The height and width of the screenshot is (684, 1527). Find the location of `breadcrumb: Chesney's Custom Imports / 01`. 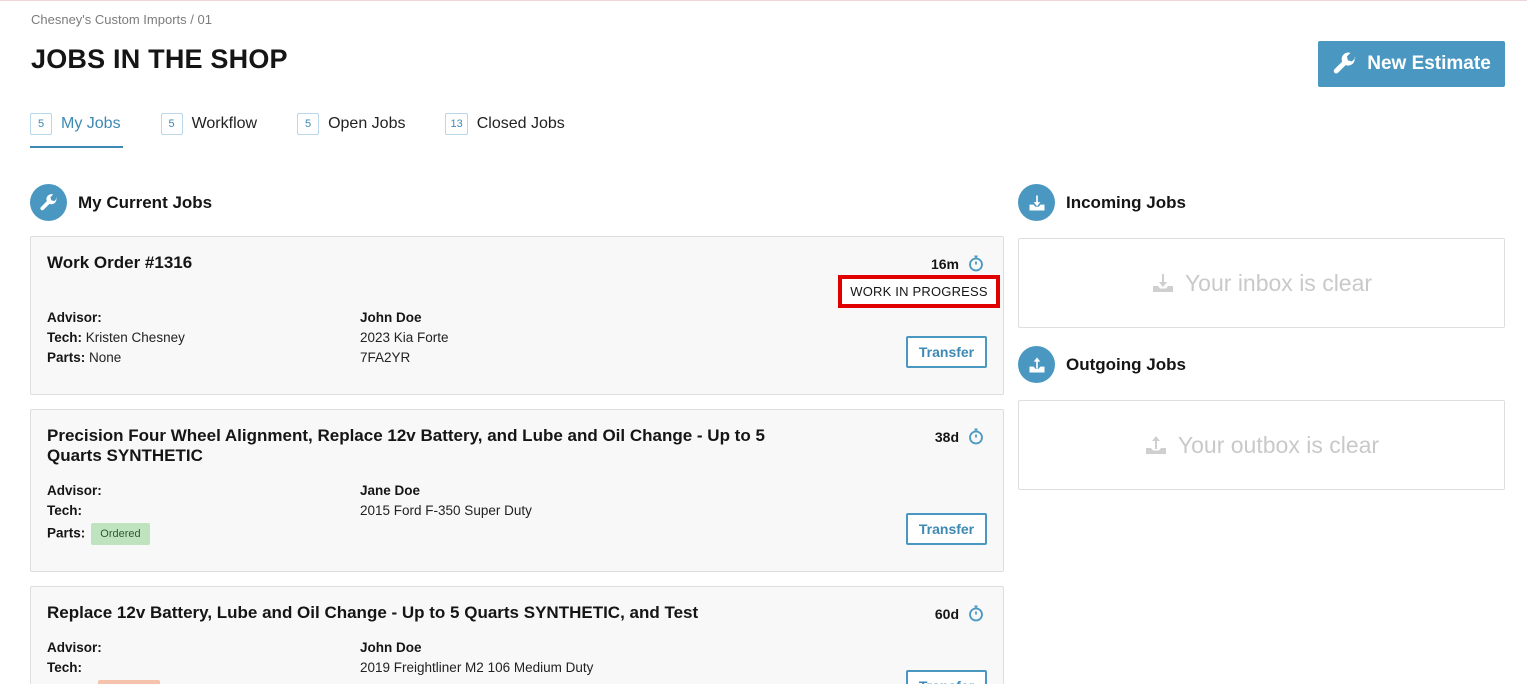

breadcrumb: Chesney's Custom Imports / 01 is located at coordinates (121, 19).